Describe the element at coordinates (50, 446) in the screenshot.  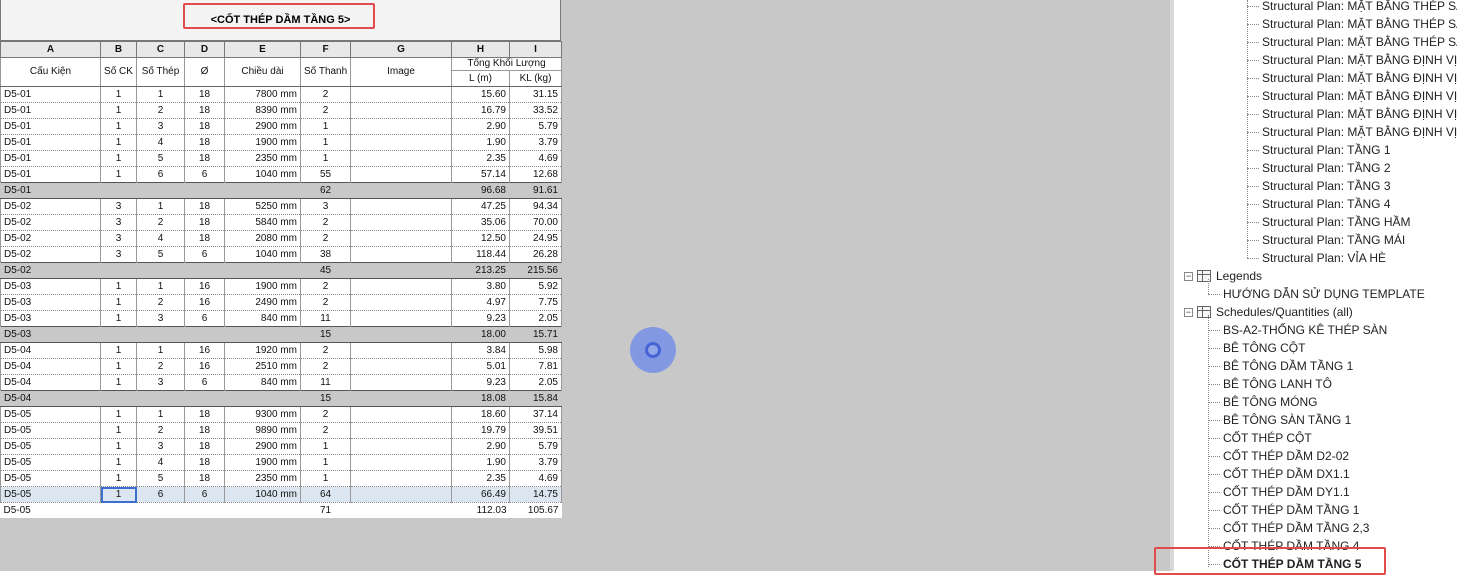
I see `cell-a: D5-05` at that location.